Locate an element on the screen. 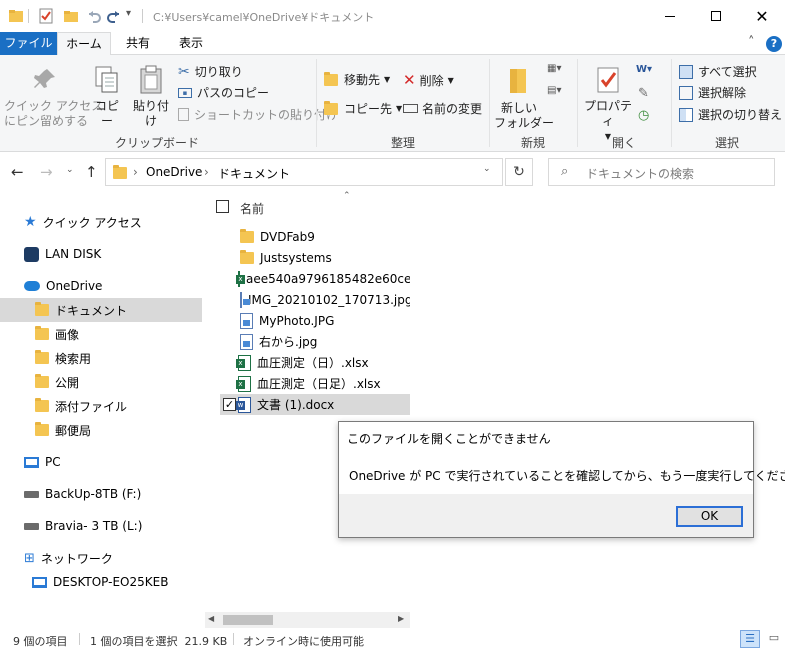  easy-access-icon: ▤▾ is located at coordinates (554, 90).